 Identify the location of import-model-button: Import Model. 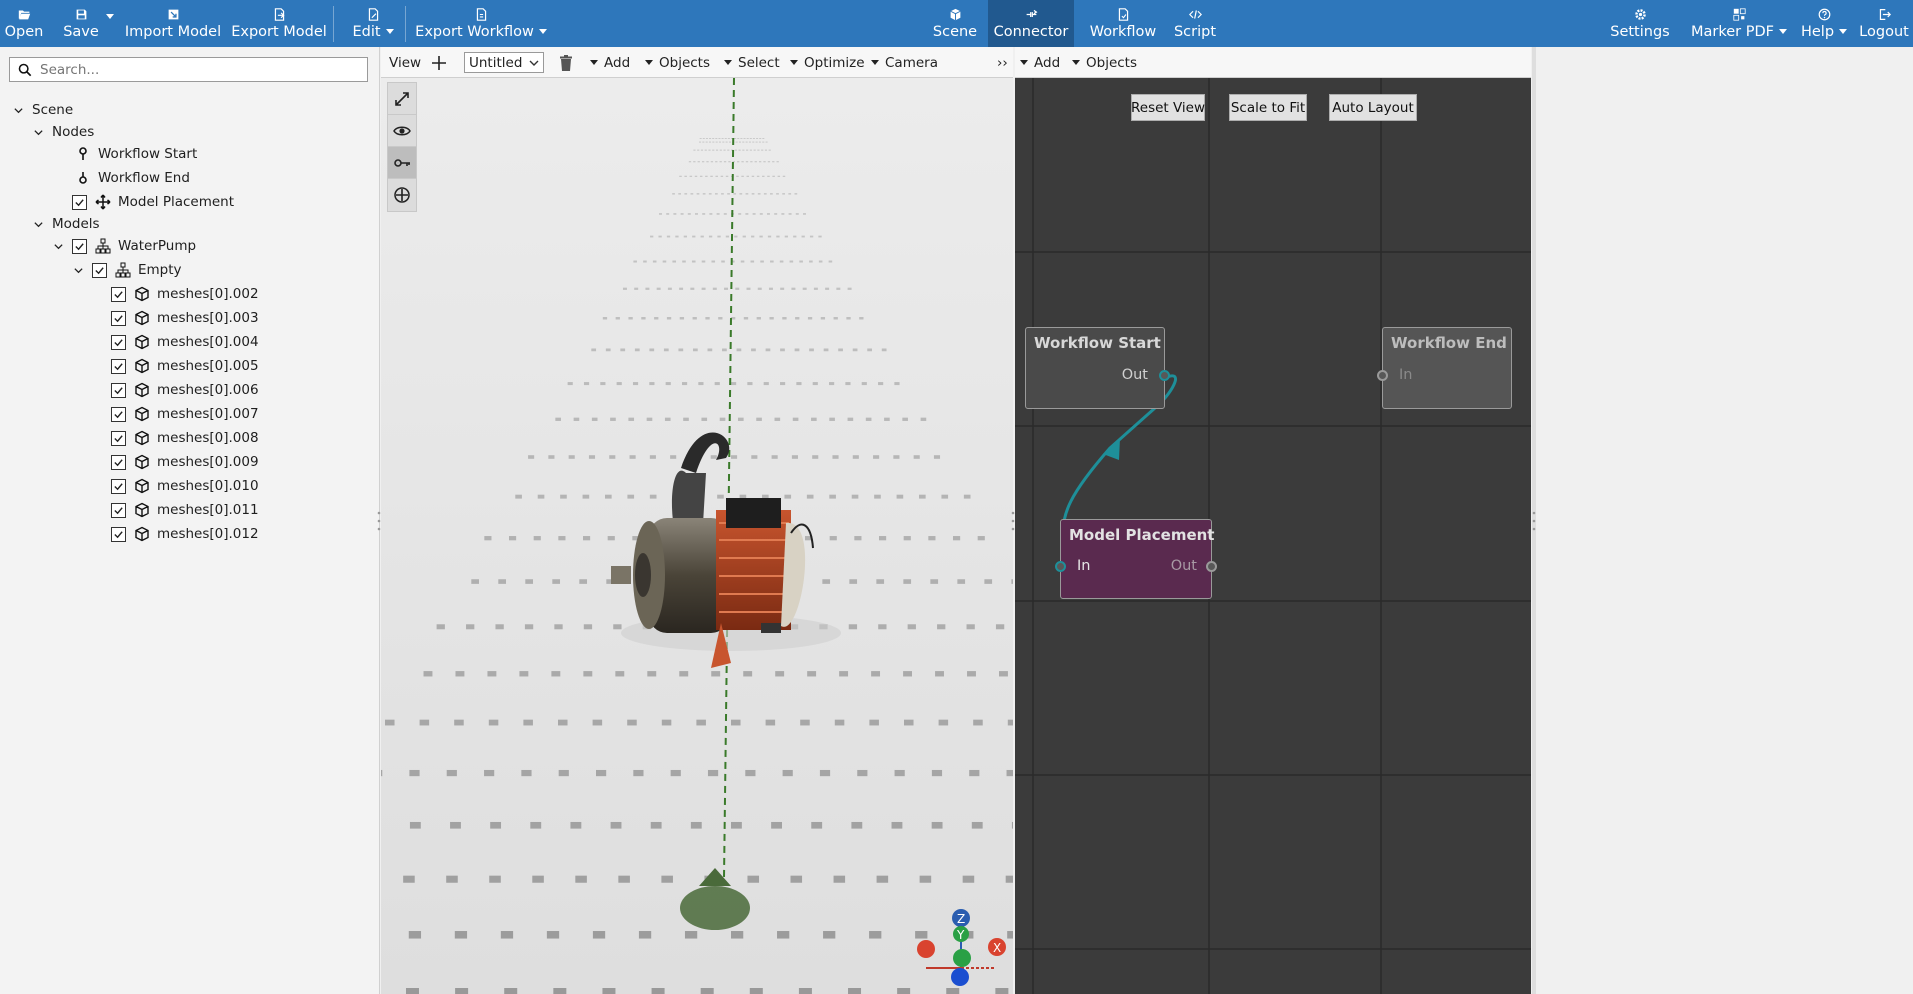
(173, 23).